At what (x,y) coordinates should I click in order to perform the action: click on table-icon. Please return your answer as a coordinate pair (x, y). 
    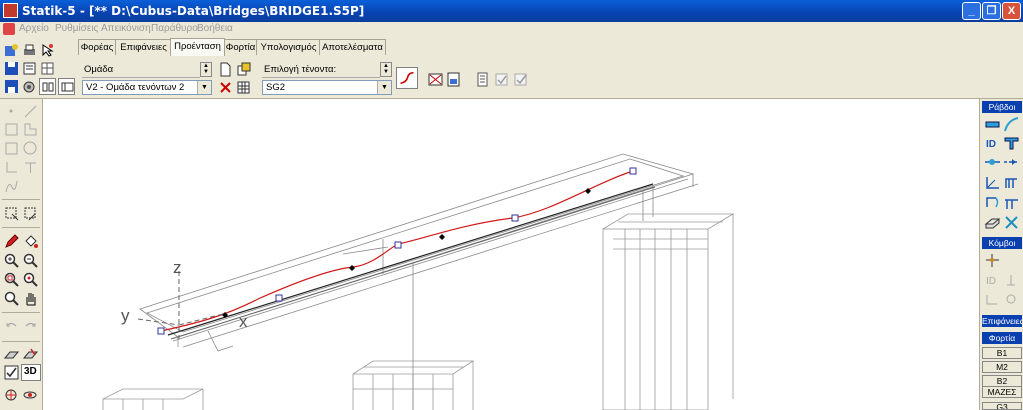
    Looking at the image, I should click on (243, 87).